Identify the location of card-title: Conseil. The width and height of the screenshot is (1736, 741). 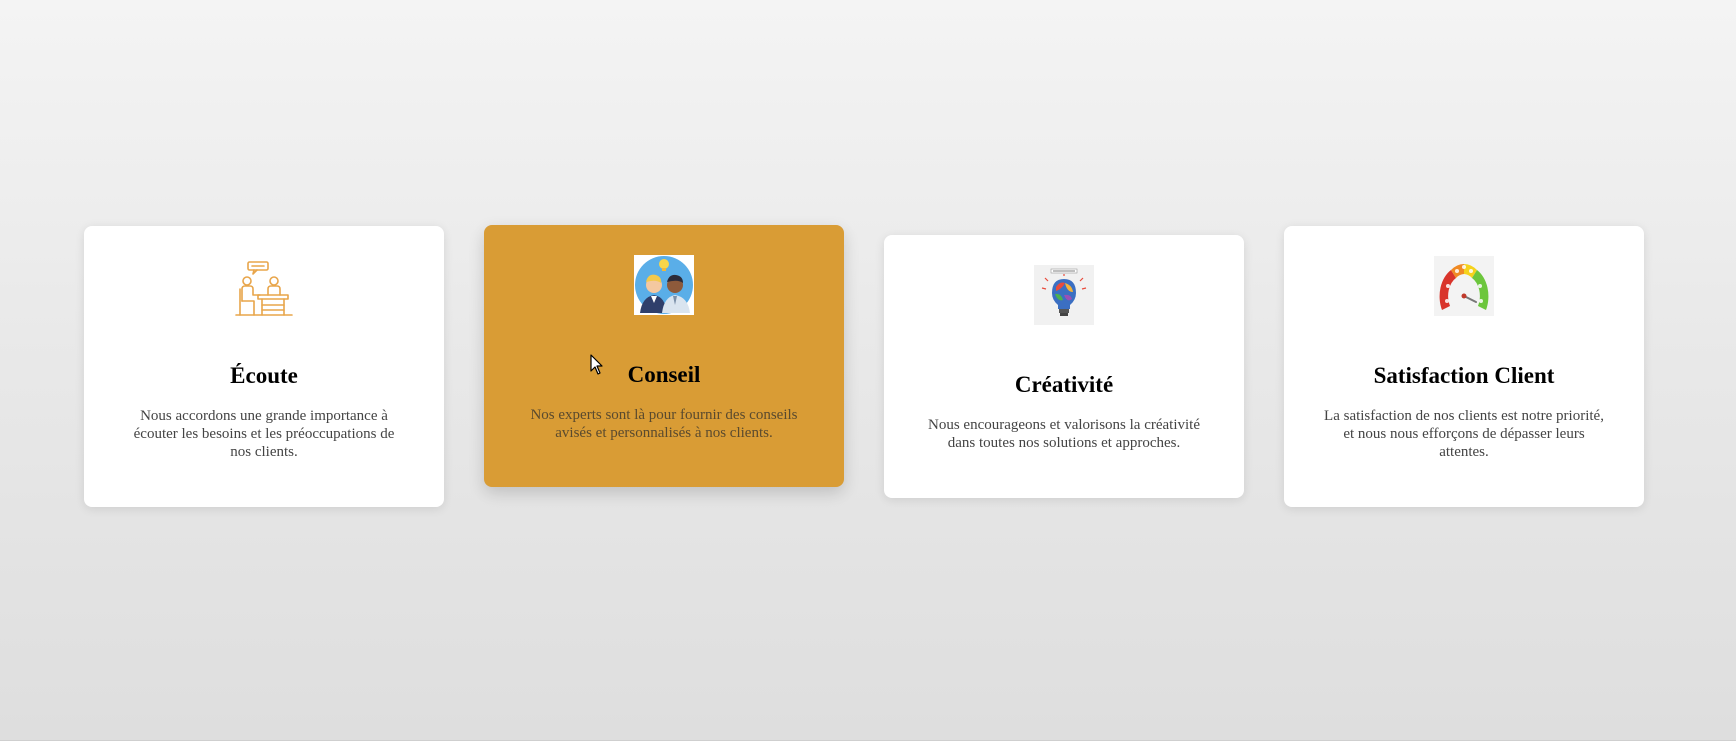
(664, 374).